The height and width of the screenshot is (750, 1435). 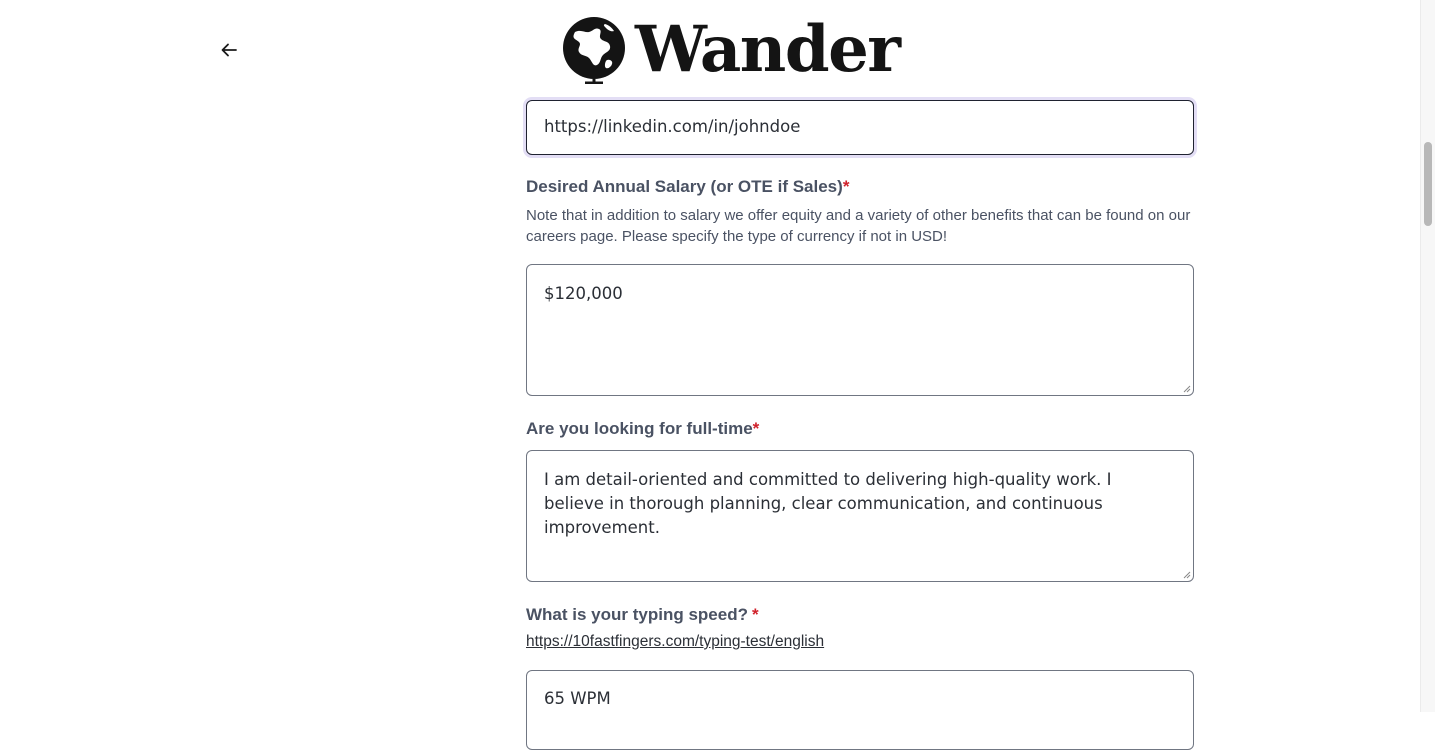 I want to click on arrow-left-icon, so click(x=229, y=50).